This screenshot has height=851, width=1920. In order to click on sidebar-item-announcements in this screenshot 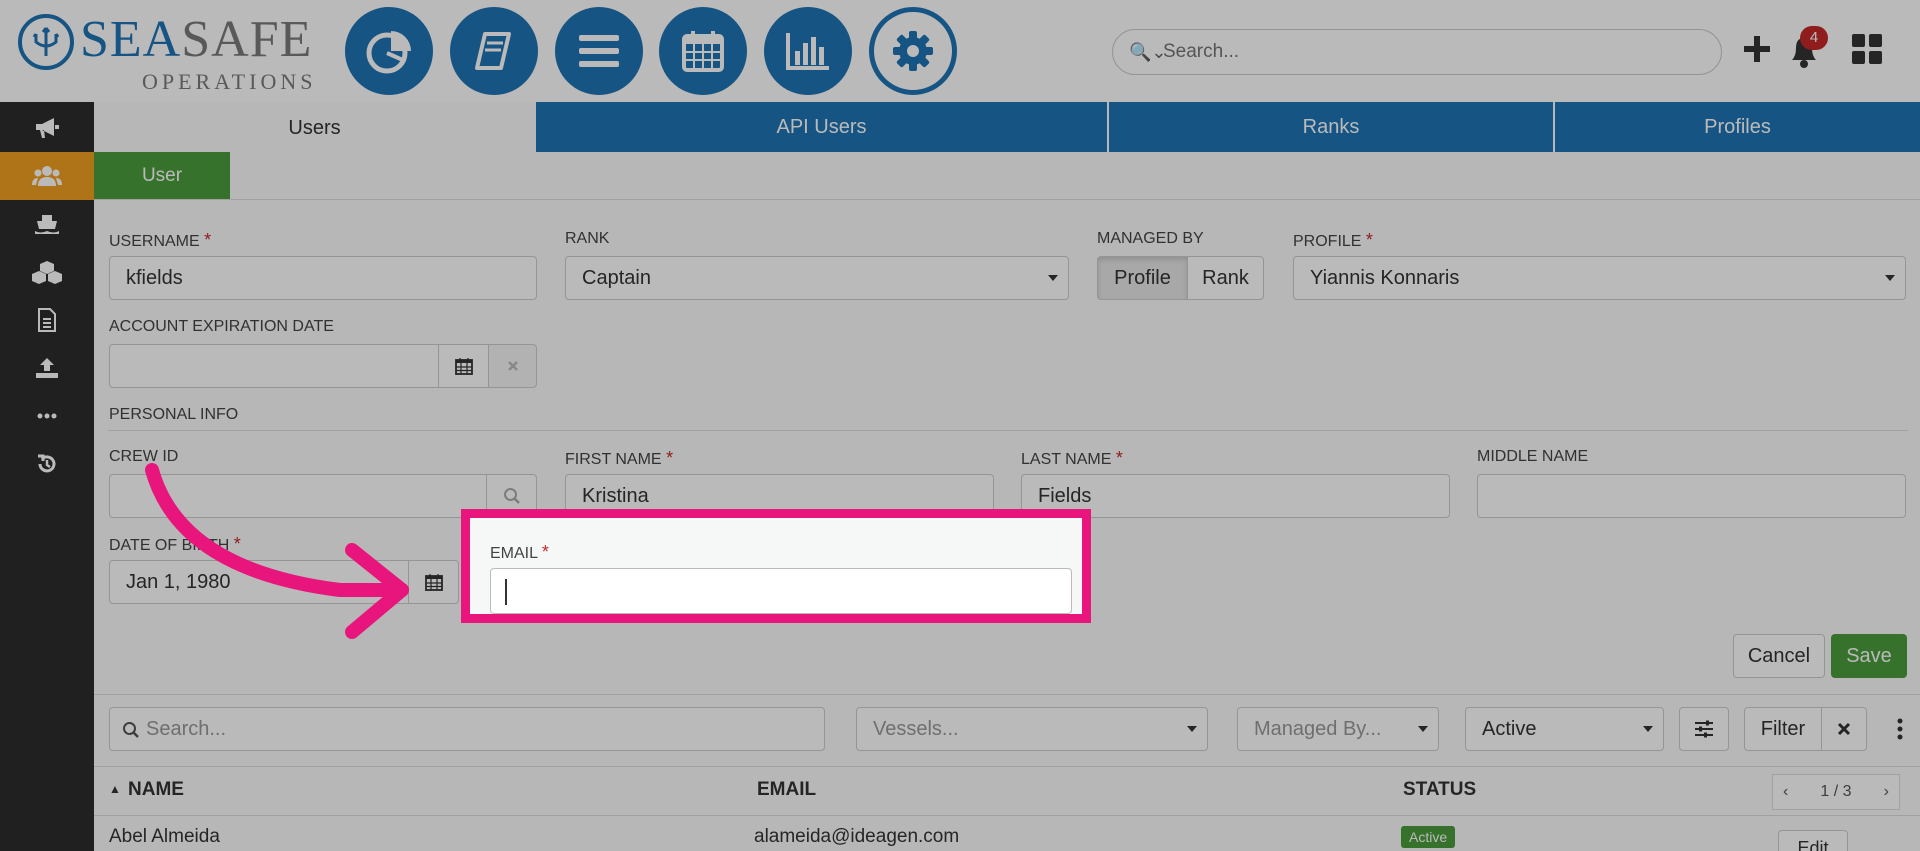, I will do `click(47, 128)`.